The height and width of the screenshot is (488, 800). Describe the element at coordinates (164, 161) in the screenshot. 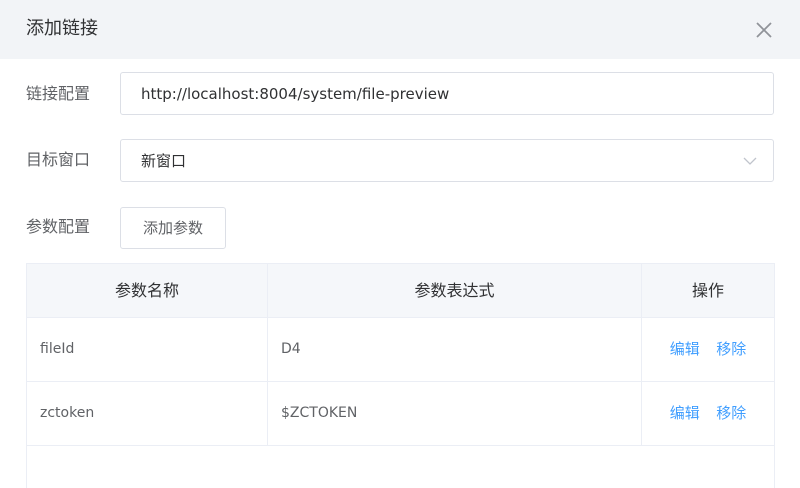

I see `target-window-value: 新窗口` at that location.